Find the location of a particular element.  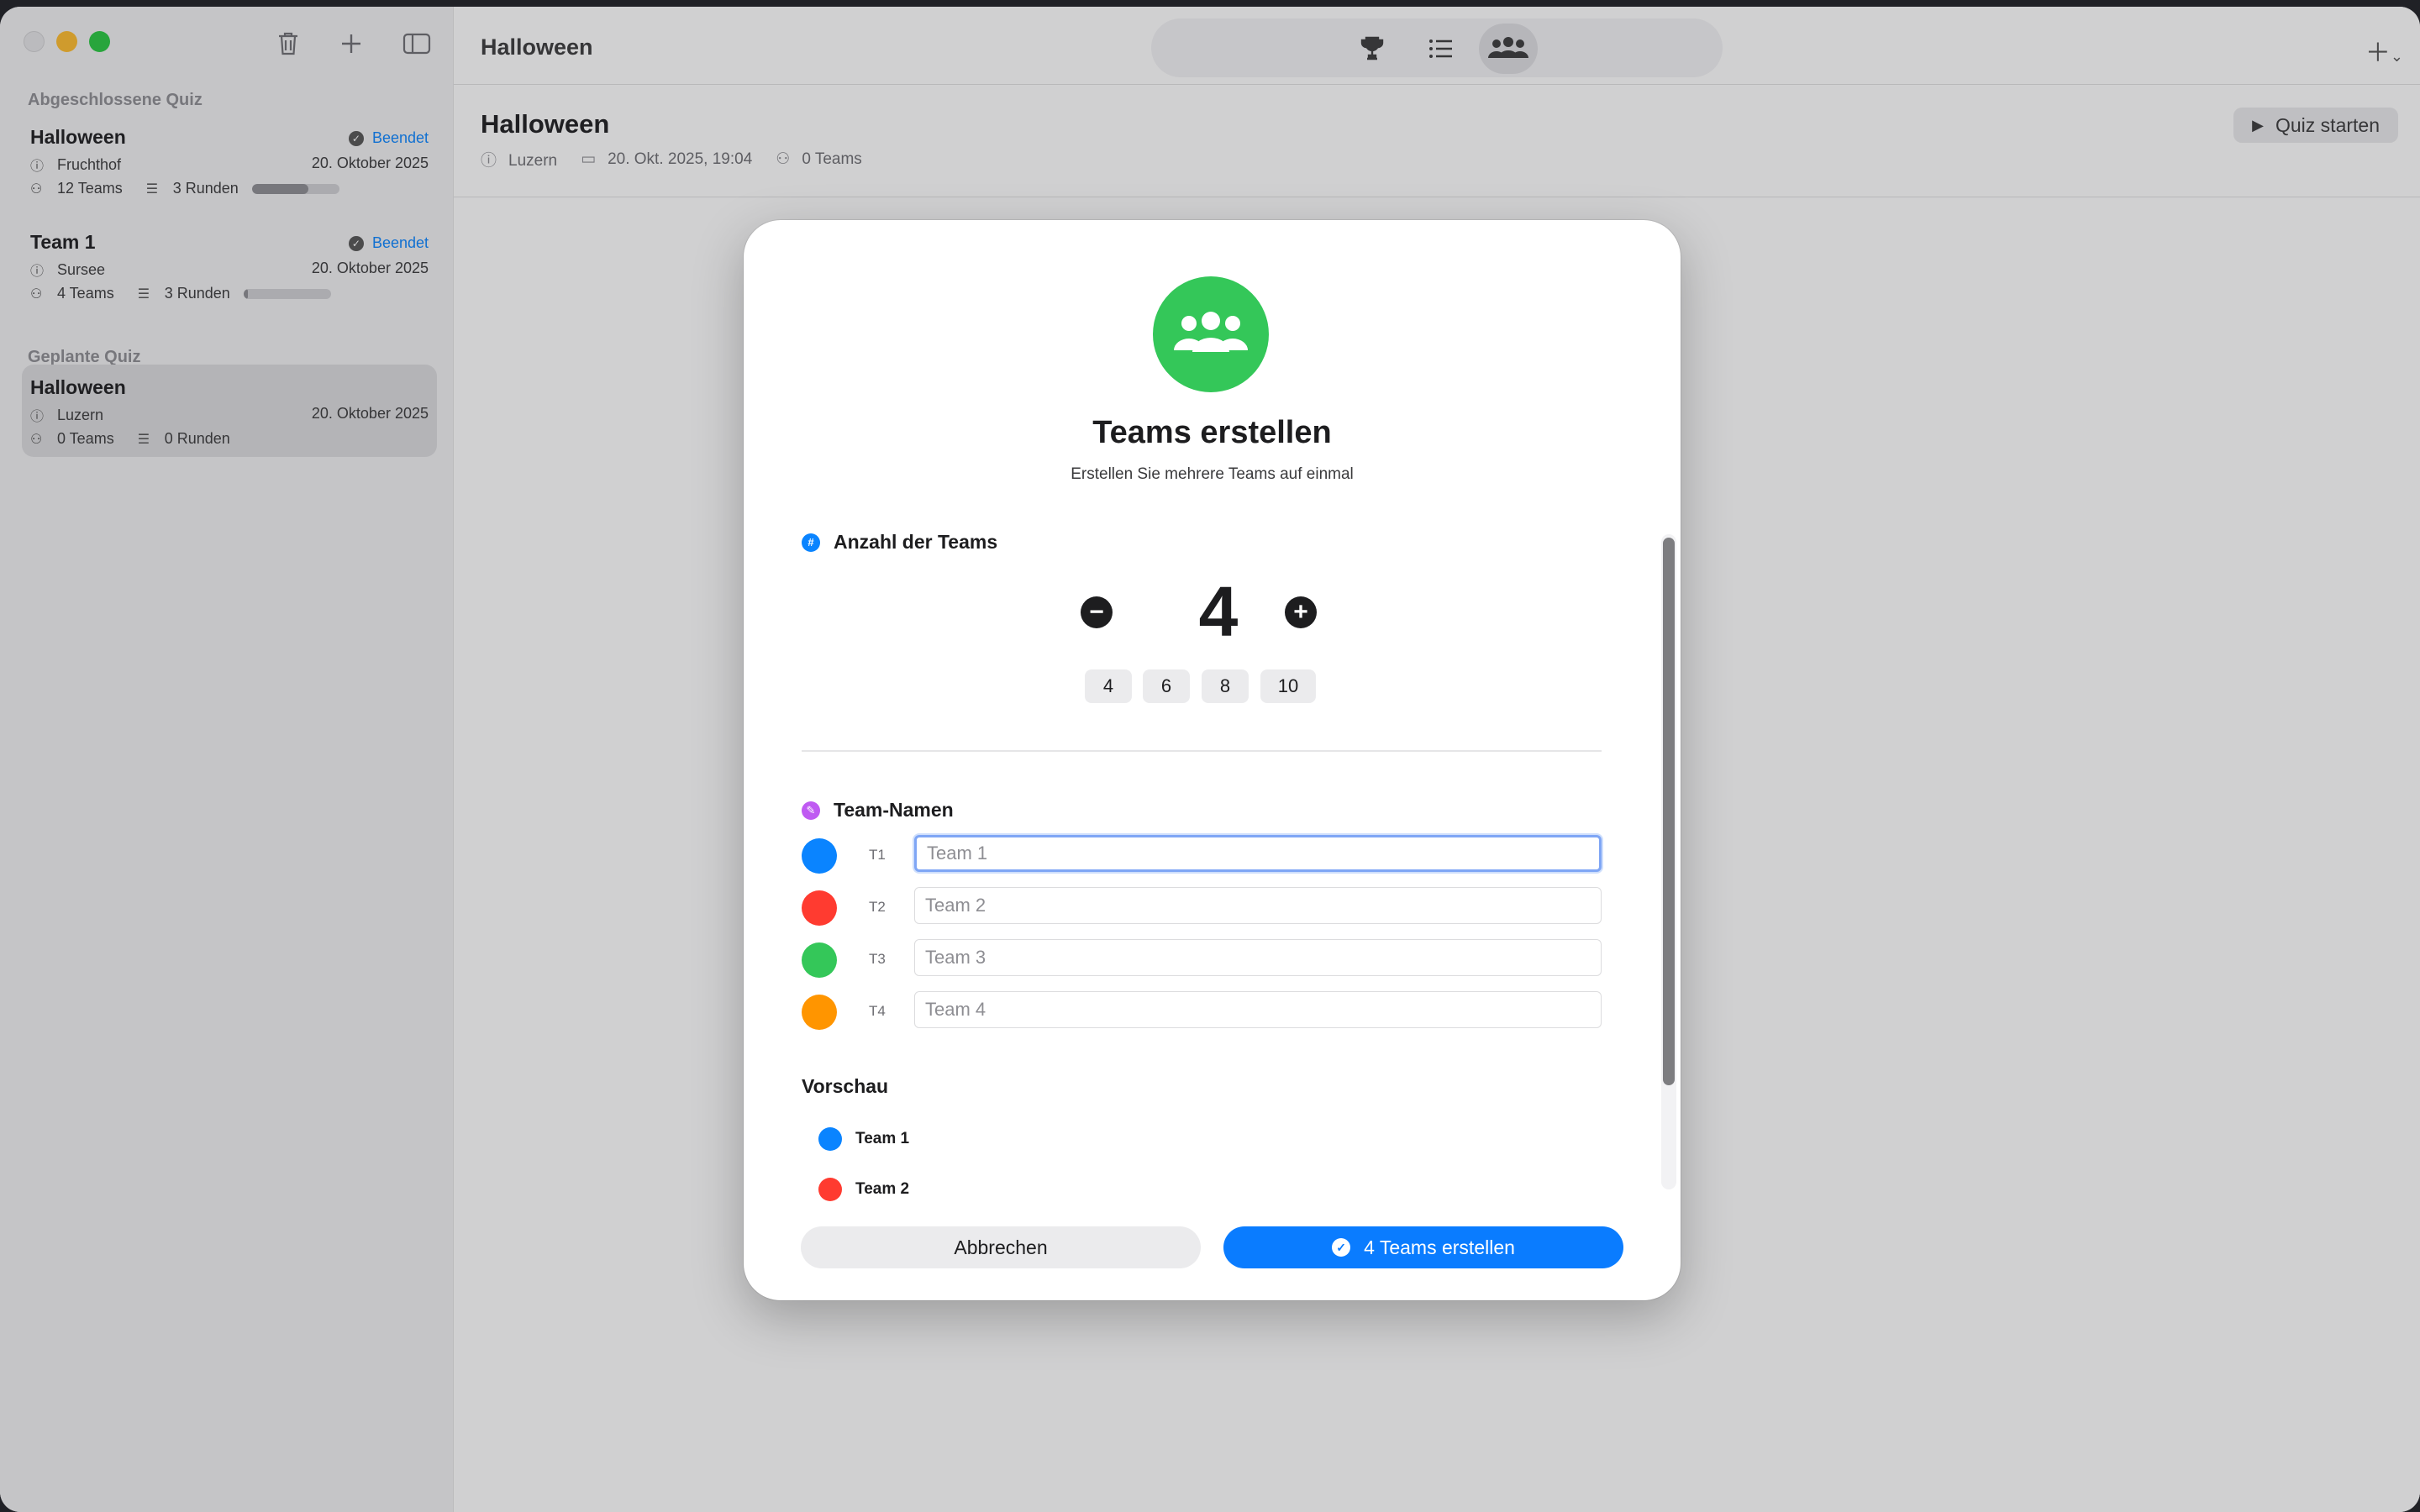

team-count-heading: # Anzahl der Teams is located at coordinates (900, 542).